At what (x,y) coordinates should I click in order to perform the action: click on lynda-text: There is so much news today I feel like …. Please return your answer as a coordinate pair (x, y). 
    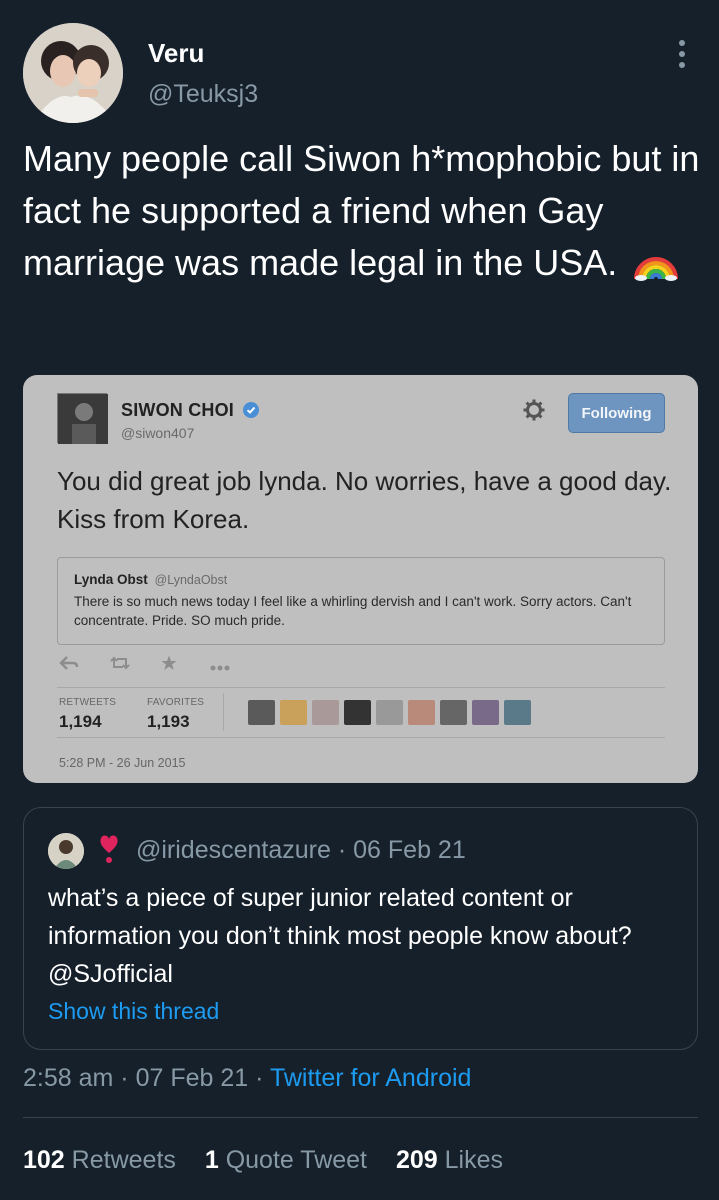
    Looking at the image, I should click on (353, 611).